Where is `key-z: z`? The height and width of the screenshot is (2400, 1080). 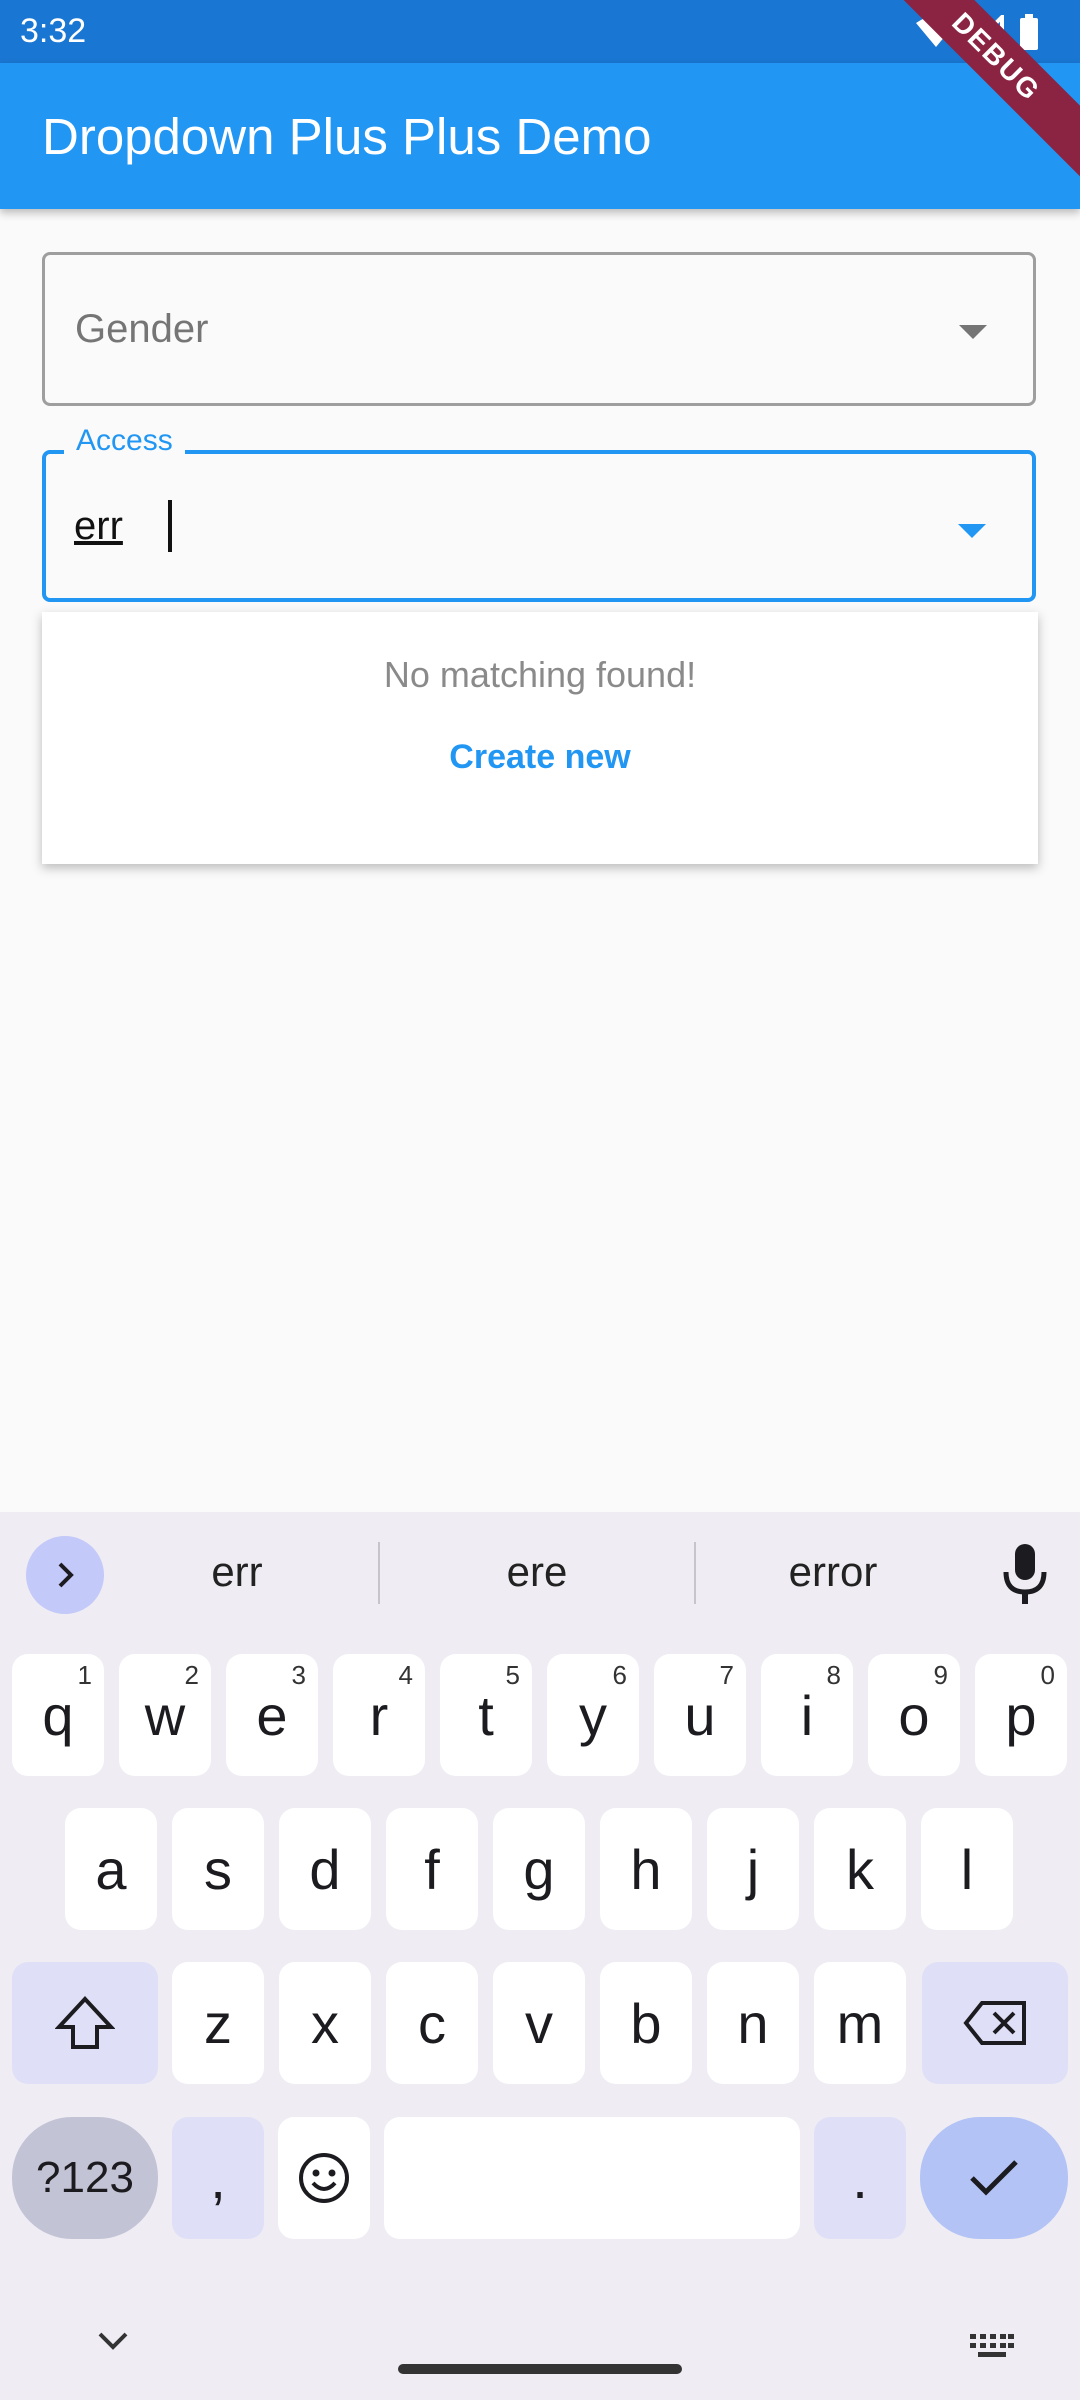
key-z: z is located at coordinates (218, 2023).